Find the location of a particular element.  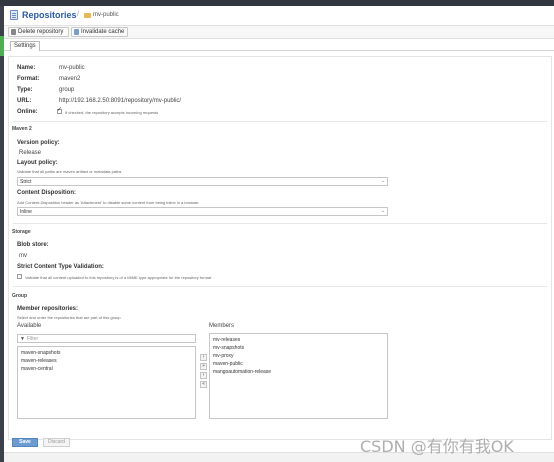

delete-icon is located at coordinates (13, 32).